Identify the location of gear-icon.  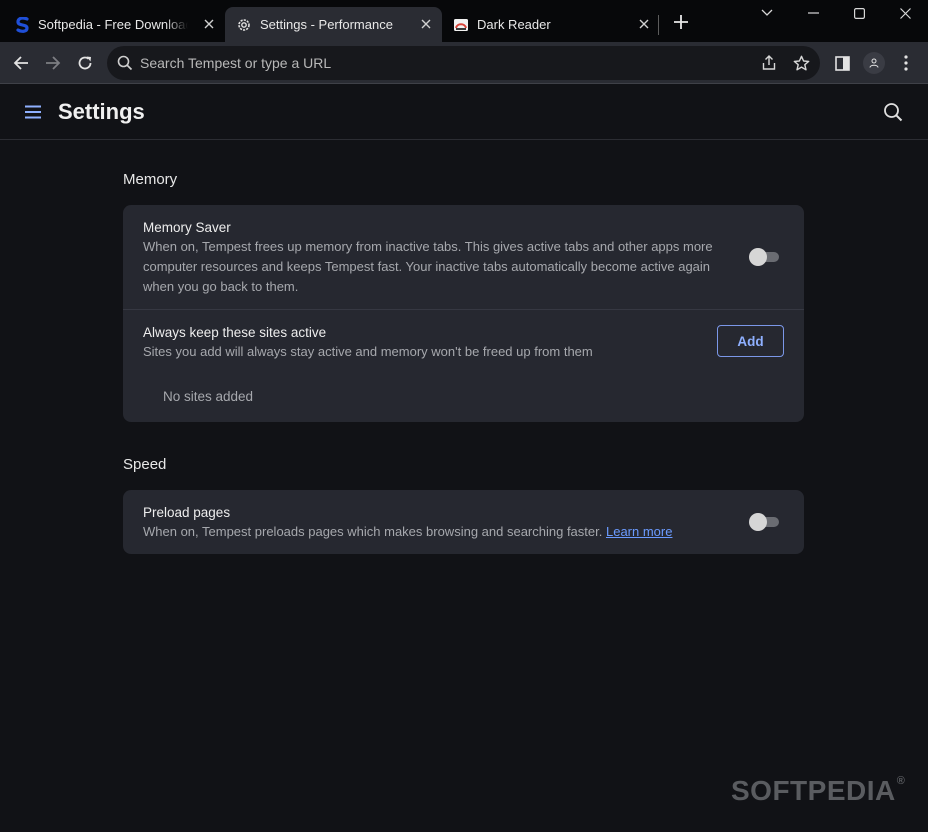
(244, 25).